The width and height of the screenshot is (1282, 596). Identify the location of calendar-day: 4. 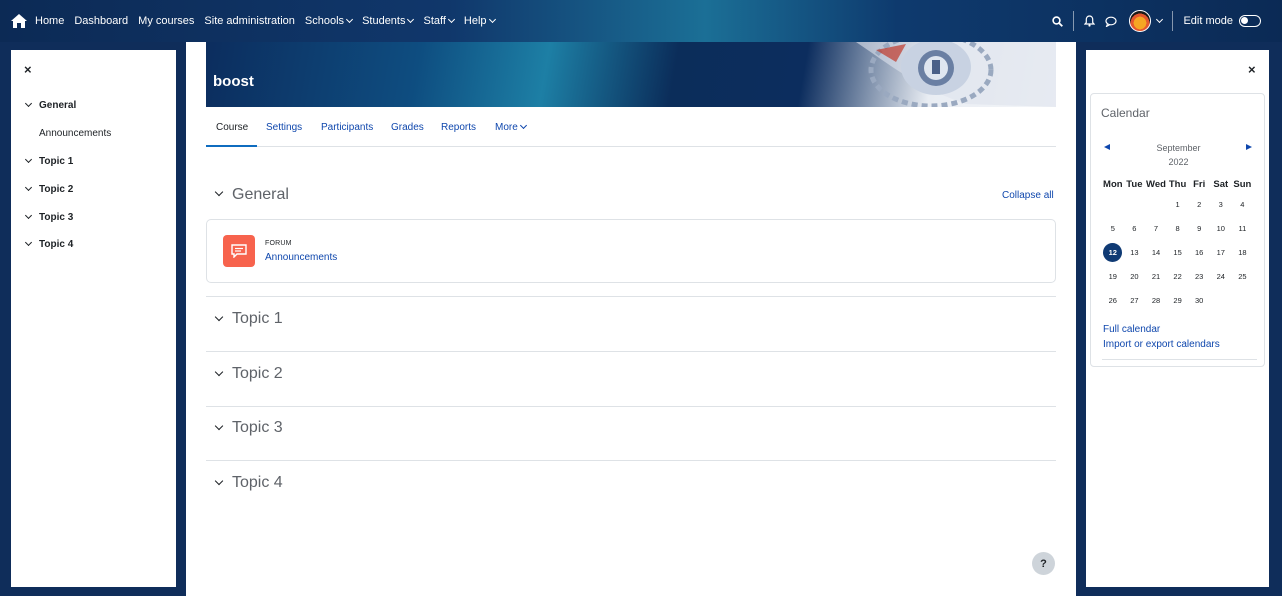
(1243, 204).